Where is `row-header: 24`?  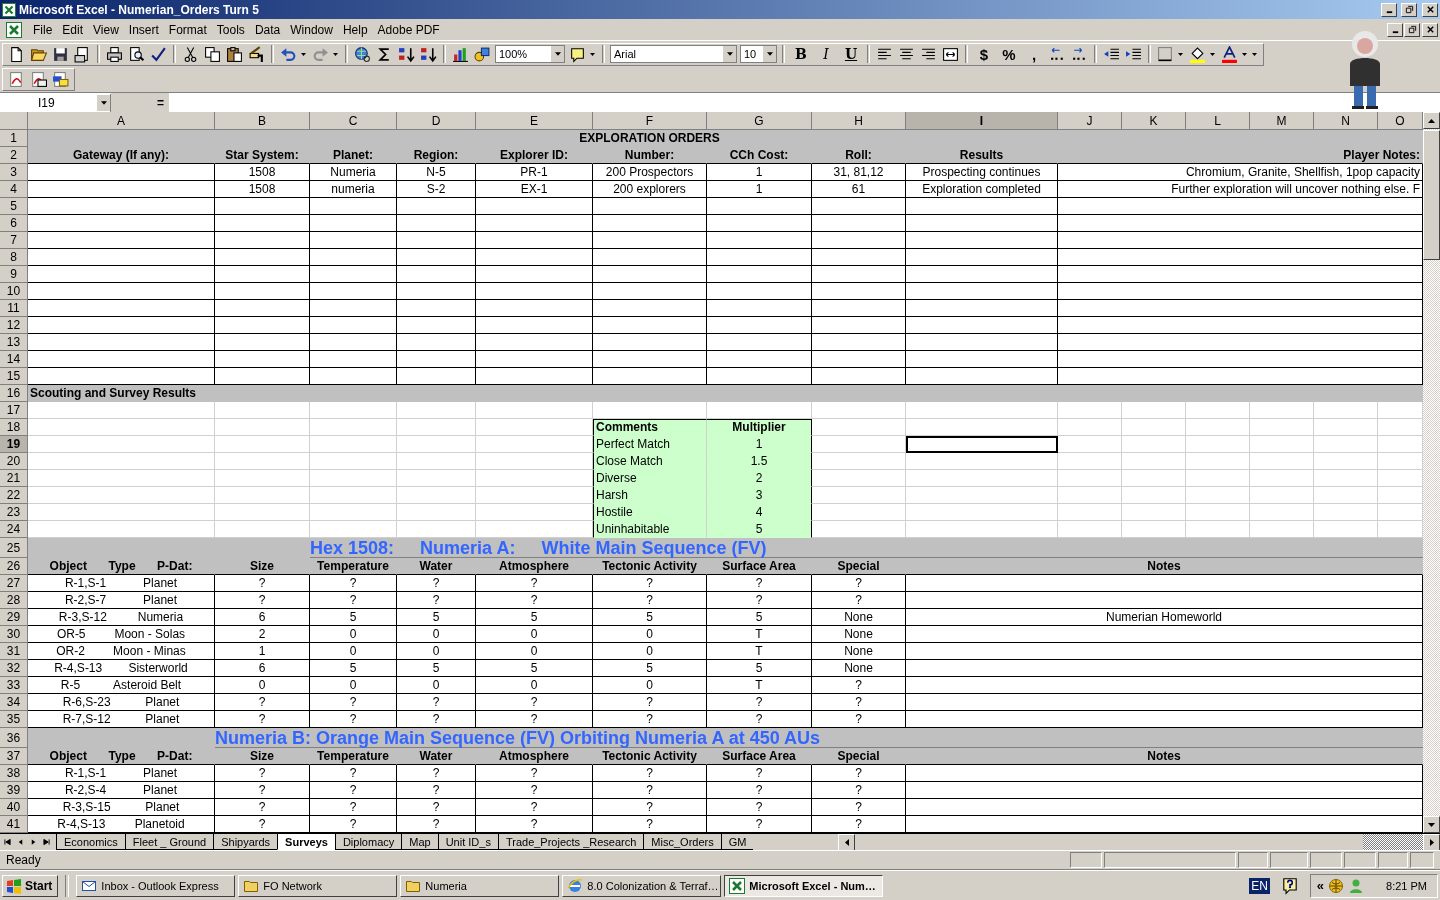
row-header: 24 is located at coordinates (14, 529).